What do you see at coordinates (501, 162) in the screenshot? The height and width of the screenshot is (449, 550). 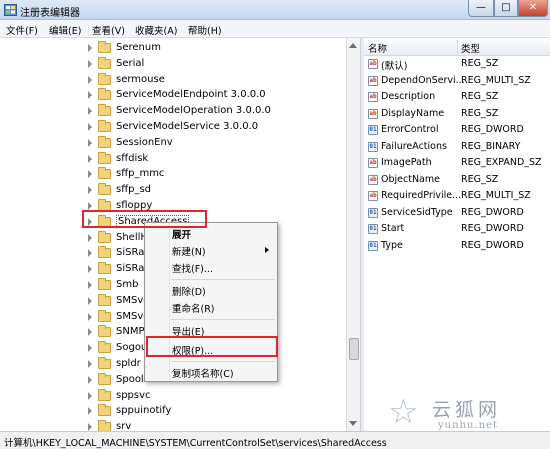 I see `value-type: REG_EXPAND_SZ` at bounding box center [501, 162].